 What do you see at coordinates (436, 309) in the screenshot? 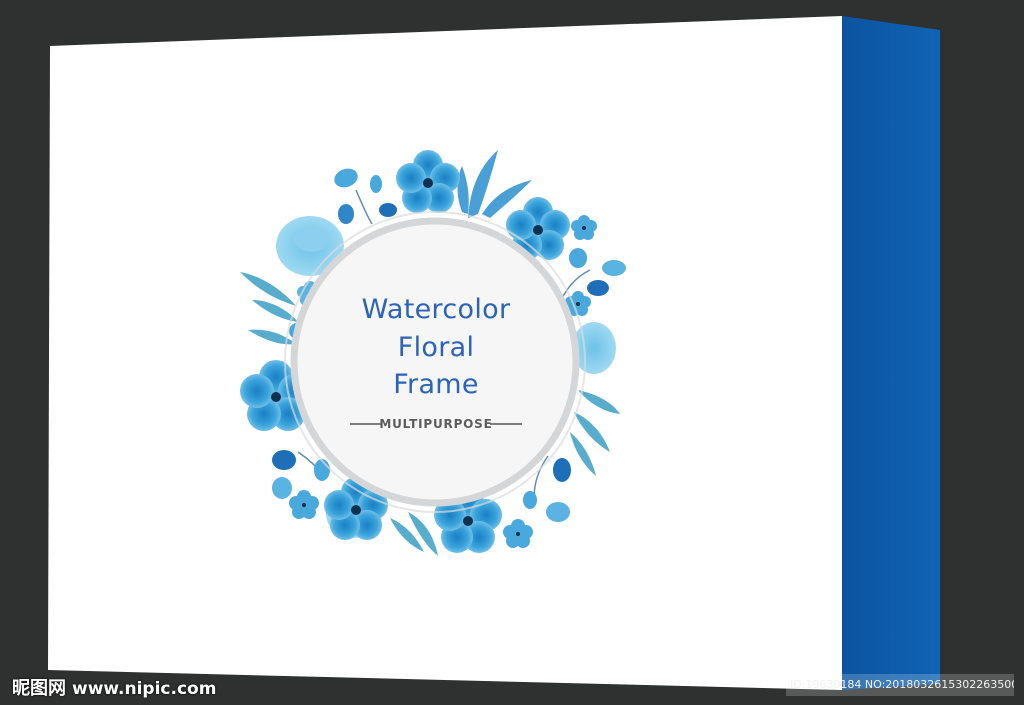
I see `frame-title-line-1: Watercolor` at bounding box center [436, 309].